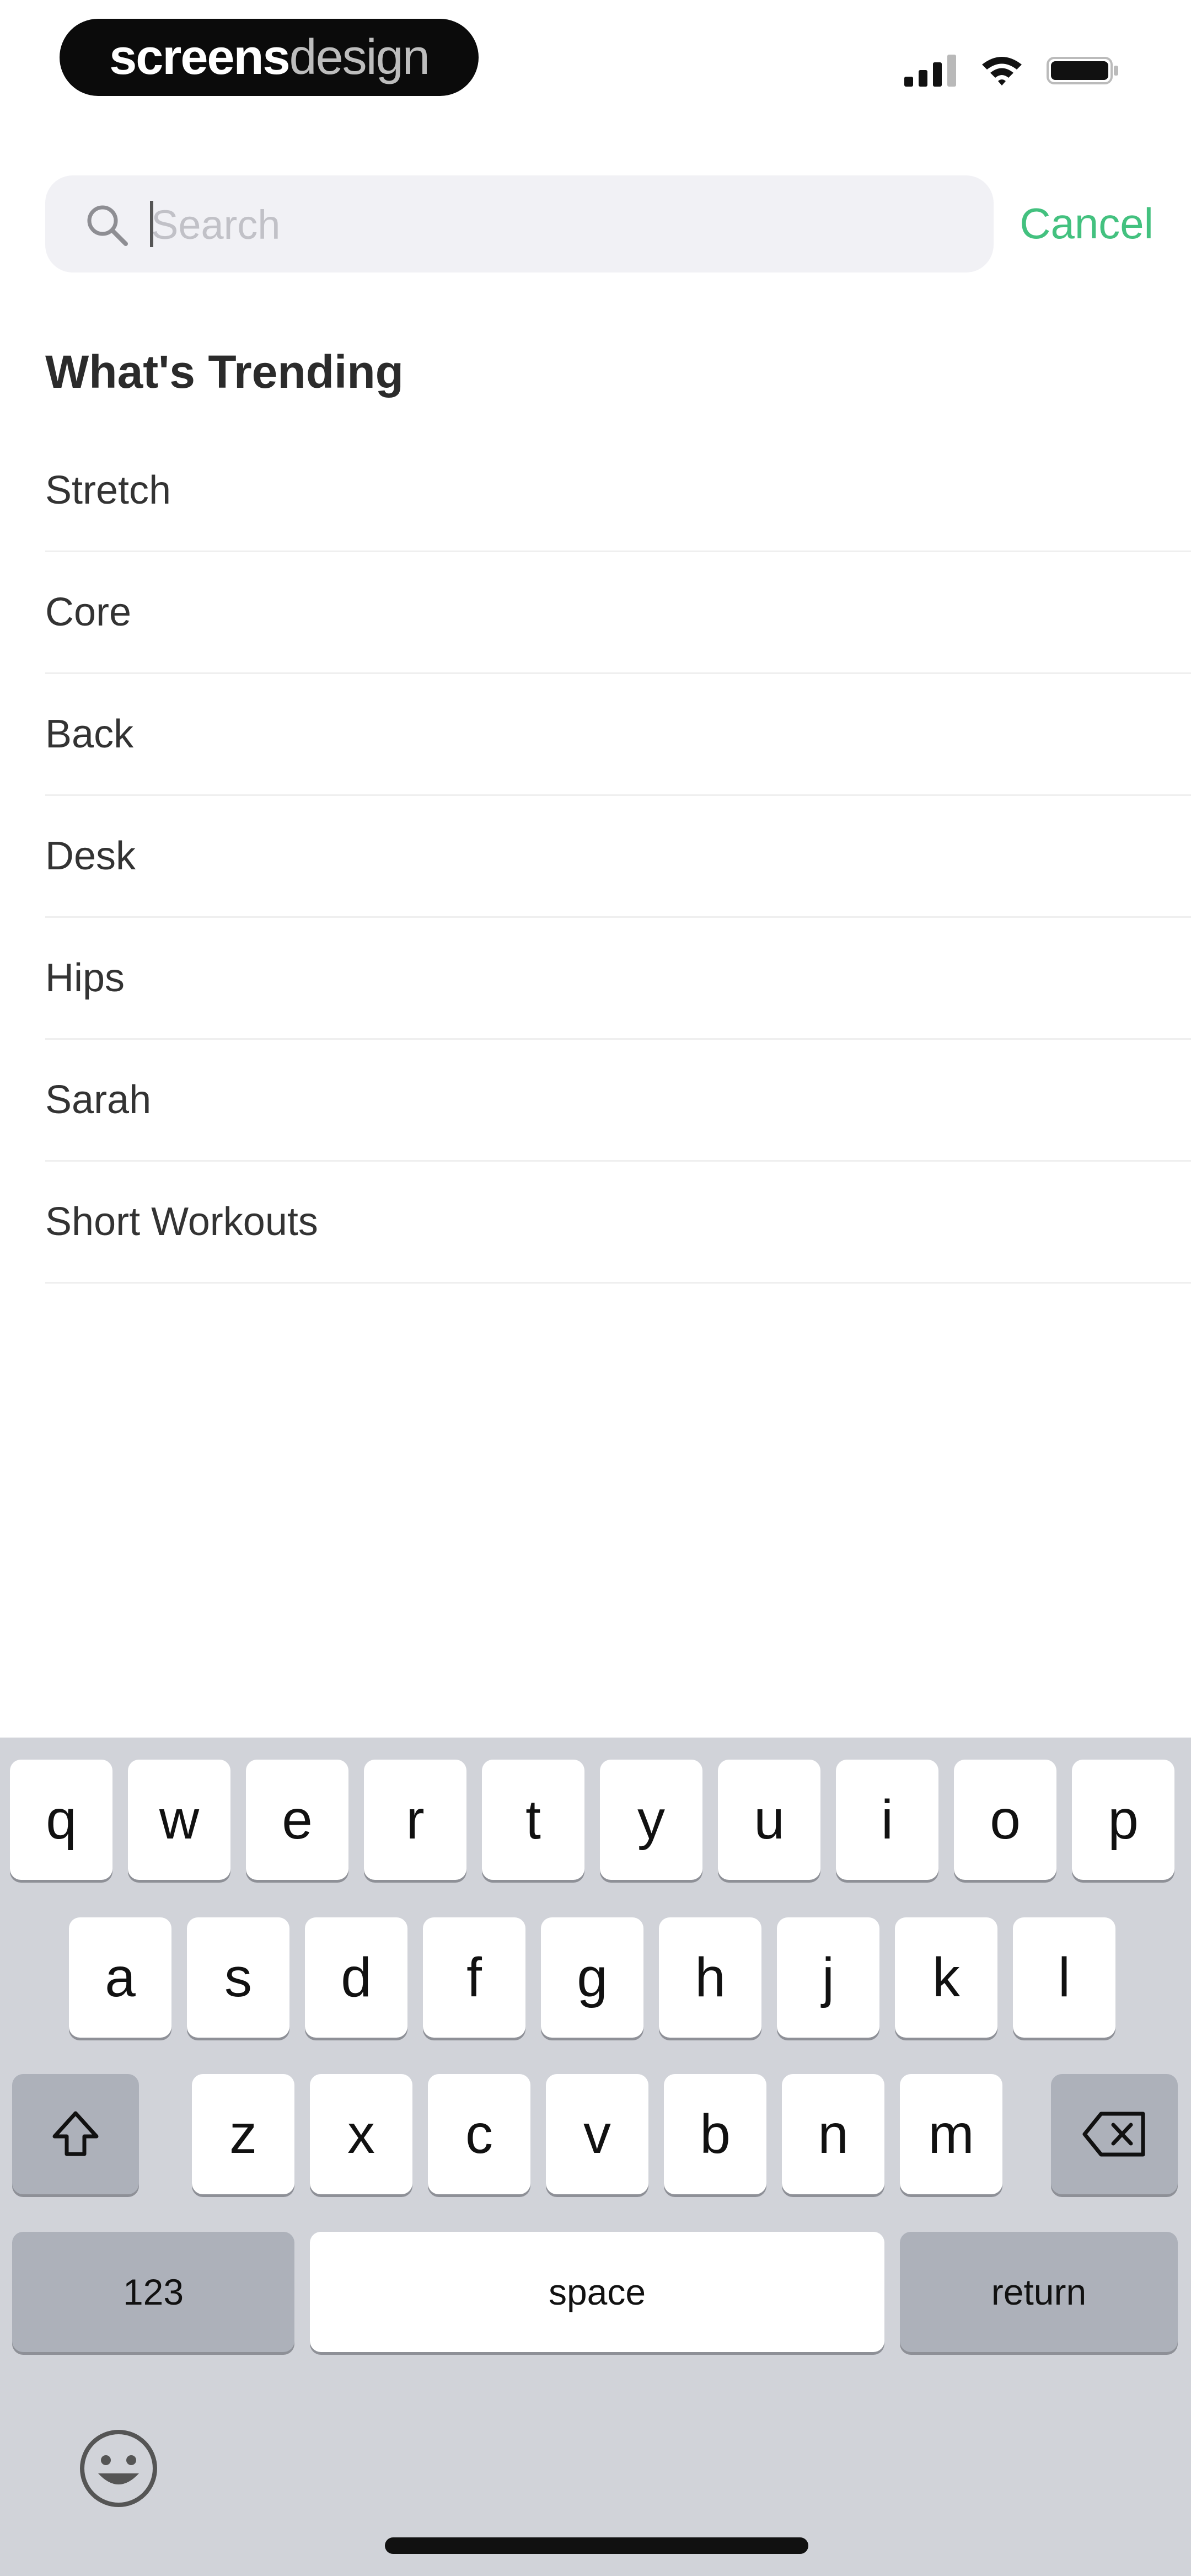 Image resolution: width=1191 pixels, height=2576 pixels. What do you see at coordinates (224, 372) in the screenshot?
I see `trending-title: What's Trending` at bounding box center [224, 372].